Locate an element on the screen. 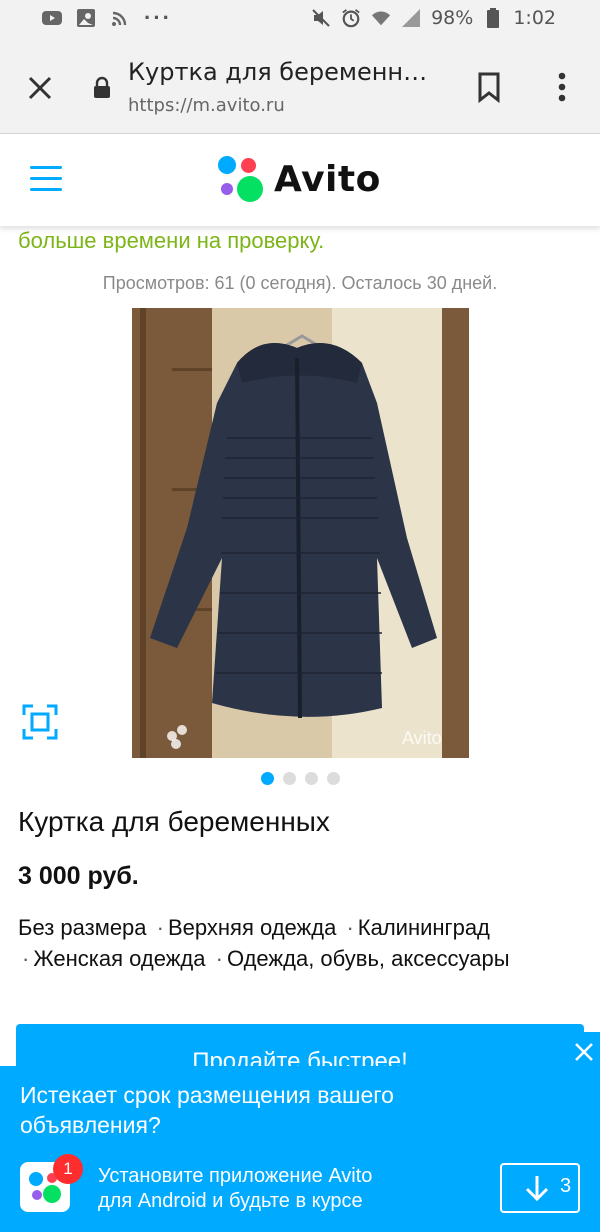 The height and width of the screenshot is (1232, 600). download-app-button: 3 is located at coordinates (540, 1188).